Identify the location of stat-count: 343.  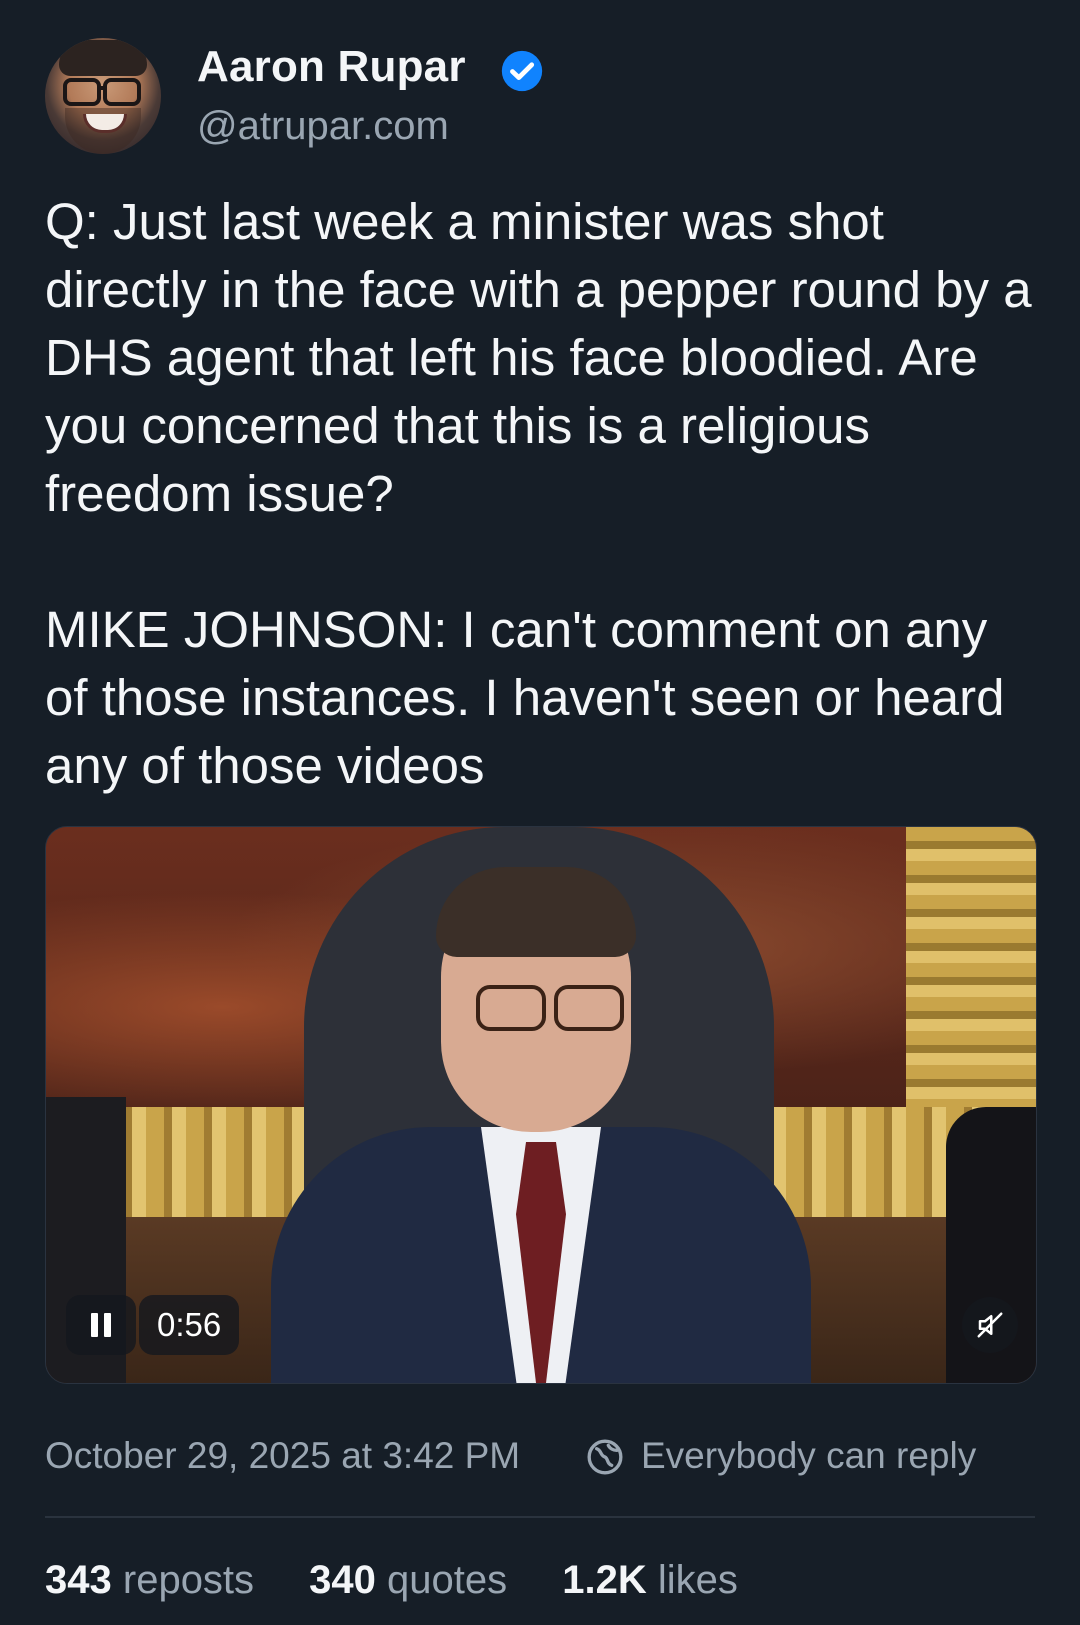
(78, 1580).